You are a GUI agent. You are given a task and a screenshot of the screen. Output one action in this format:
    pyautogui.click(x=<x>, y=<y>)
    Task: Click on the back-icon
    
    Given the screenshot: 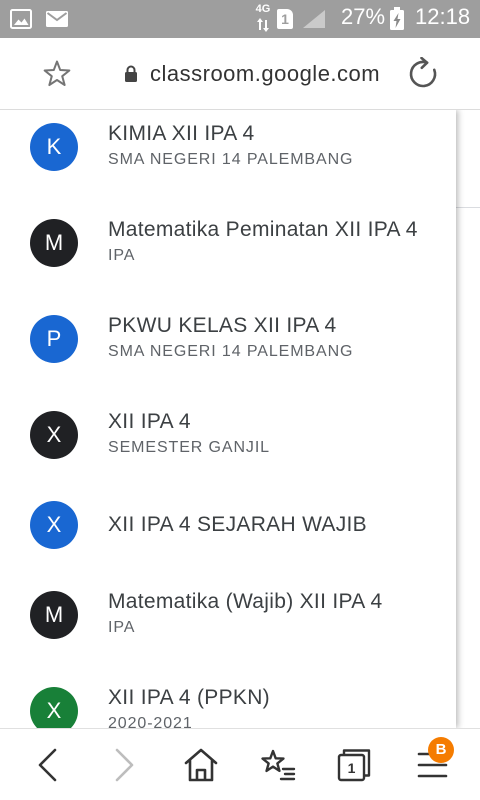 What is the action you would take?
    pyautogui.click(x=47, y=765)
    